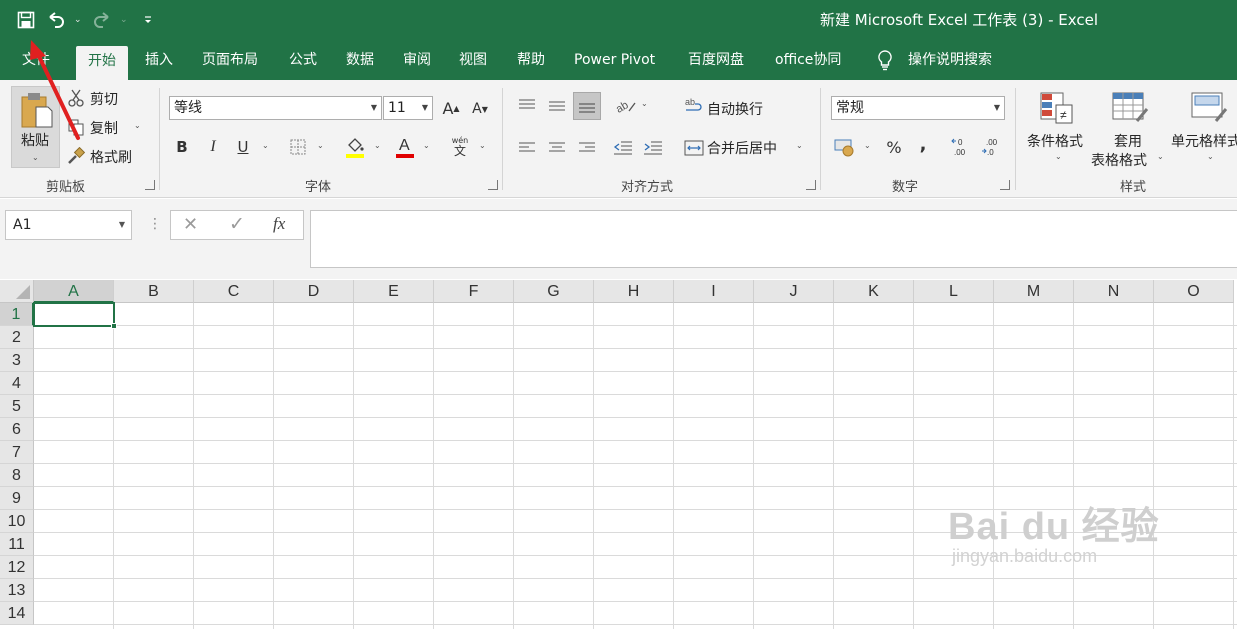  Describe the element at coordinates (35, 127) in the screenshot. I see `paste-button: 粘贴 ⌄` at that location.